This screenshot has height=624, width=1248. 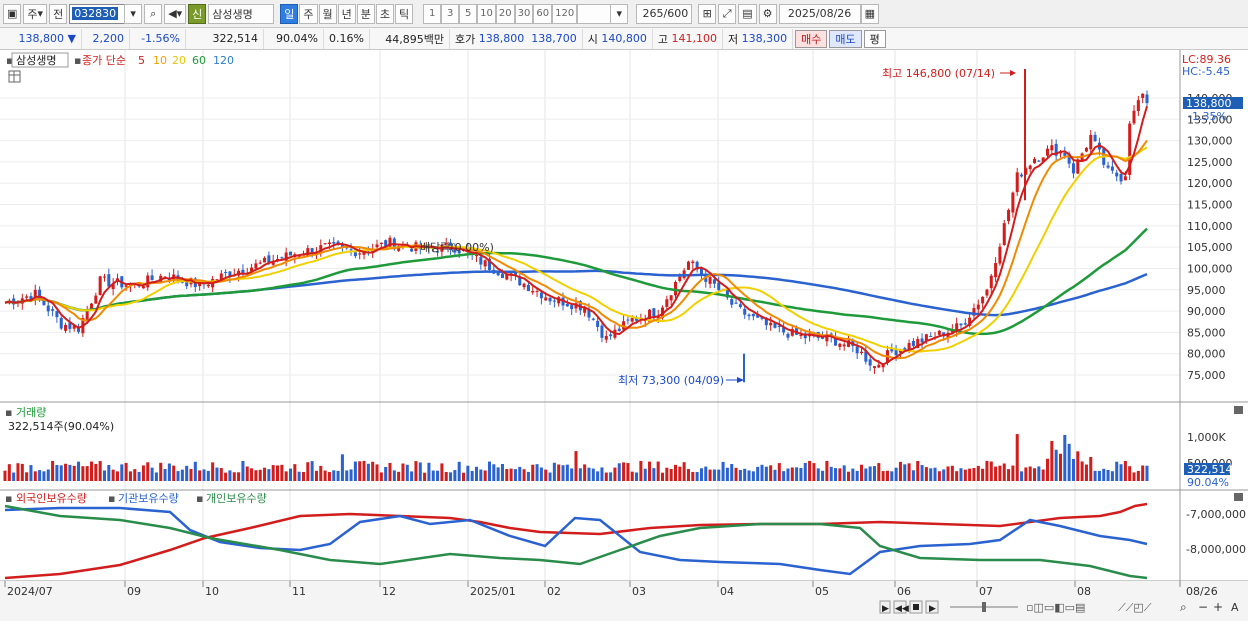 What do you see at coordinates (468, 13) in the screenshot?
I see `interval-5: 5` at bounding box center [468, 13].